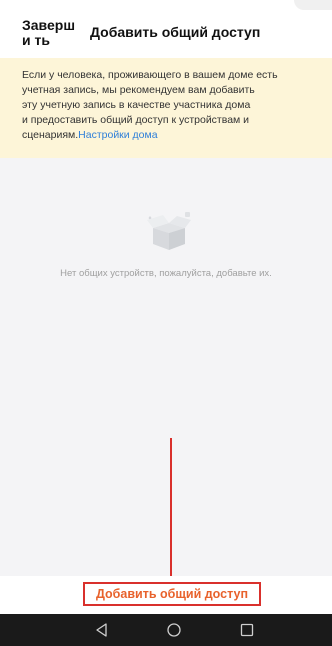  What do you see at coordinates (50, 135) in the screenshot?
I see `banner-text-tail: сценариям.` at bounding box center [50, 135].